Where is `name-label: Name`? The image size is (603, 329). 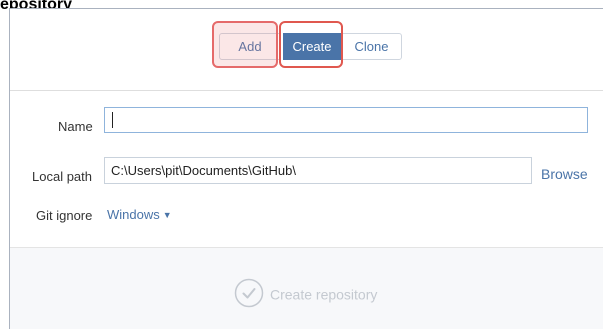 name-label: Name is located at coordinates (75, 126).